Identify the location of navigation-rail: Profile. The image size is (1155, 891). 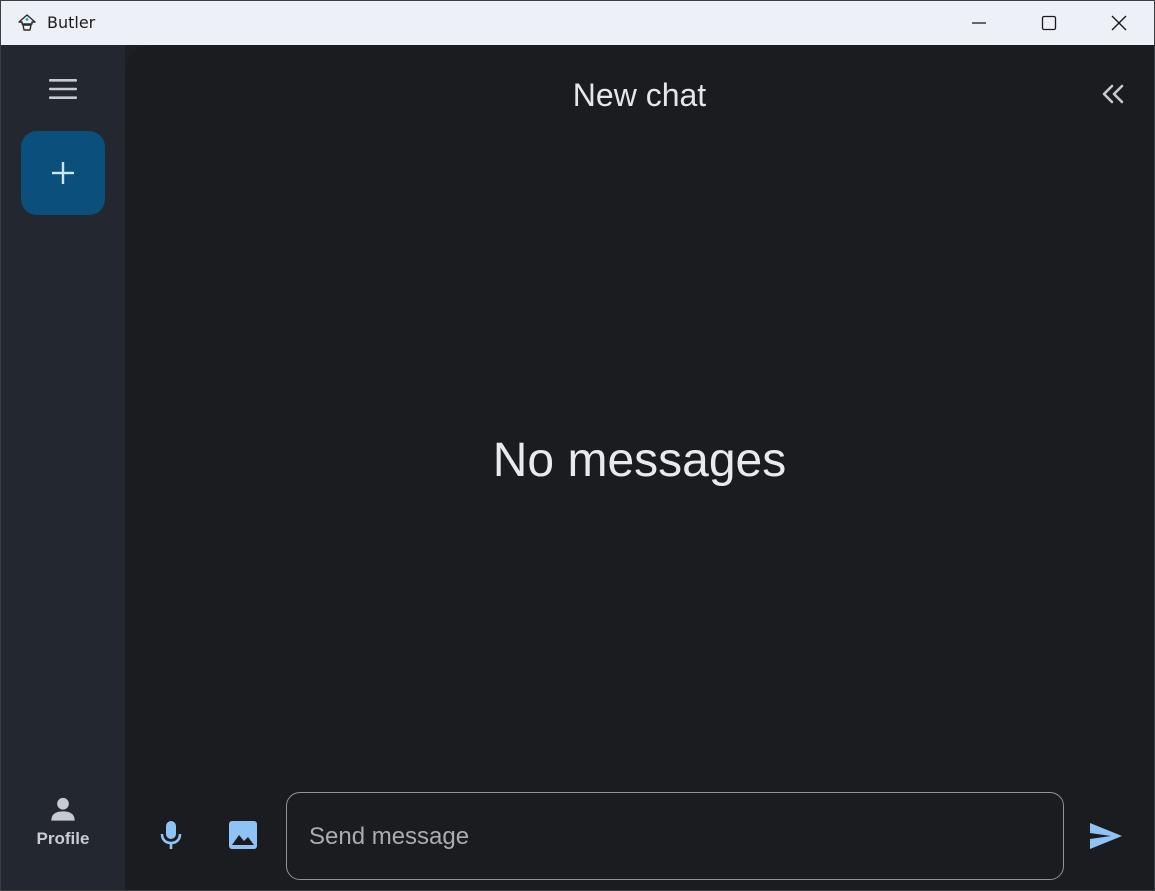
(63, 467).